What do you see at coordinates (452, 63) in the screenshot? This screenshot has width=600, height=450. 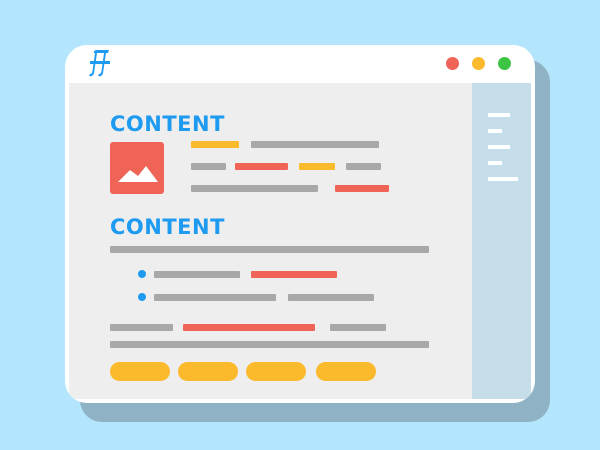 I see `close-button` at bounding box center [452, 63].